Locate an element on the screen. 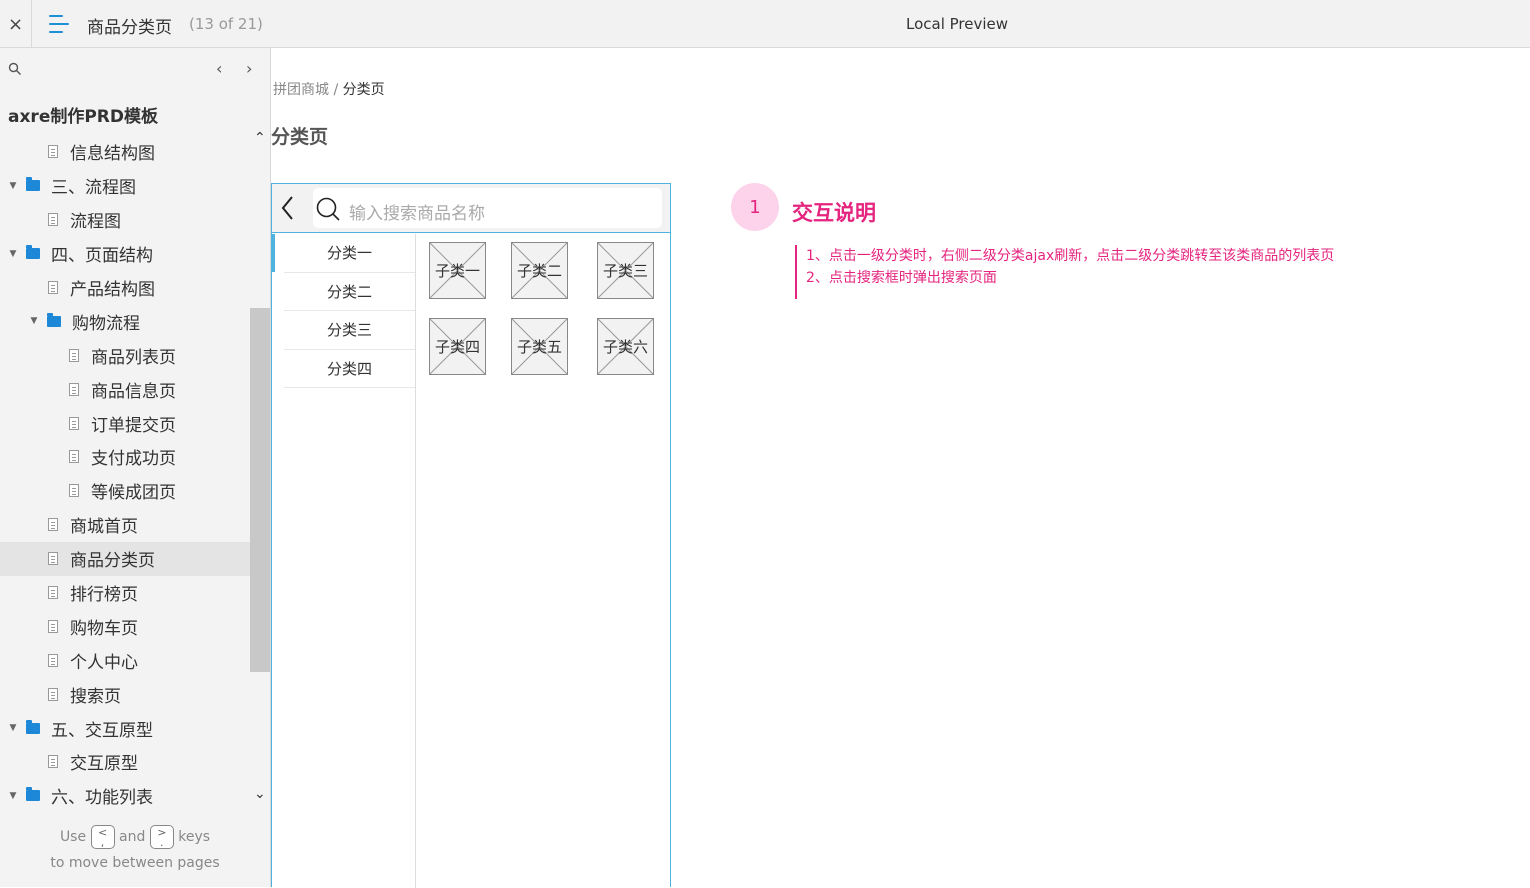  tree-page: 商品分类页 is located at coordinates (125, 558).